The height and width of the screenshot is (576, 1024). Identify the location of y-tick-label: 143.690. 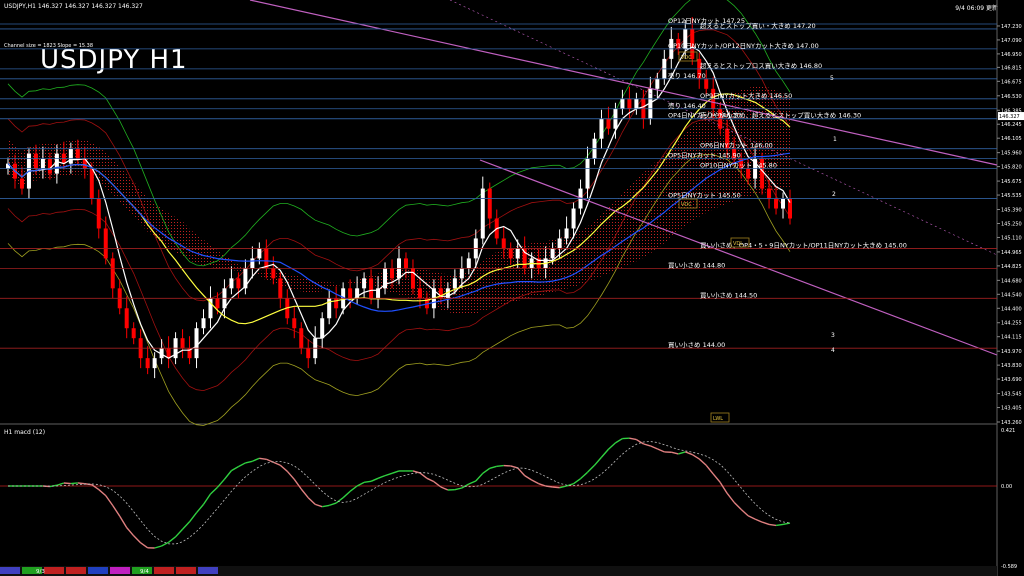
(1011, 380).